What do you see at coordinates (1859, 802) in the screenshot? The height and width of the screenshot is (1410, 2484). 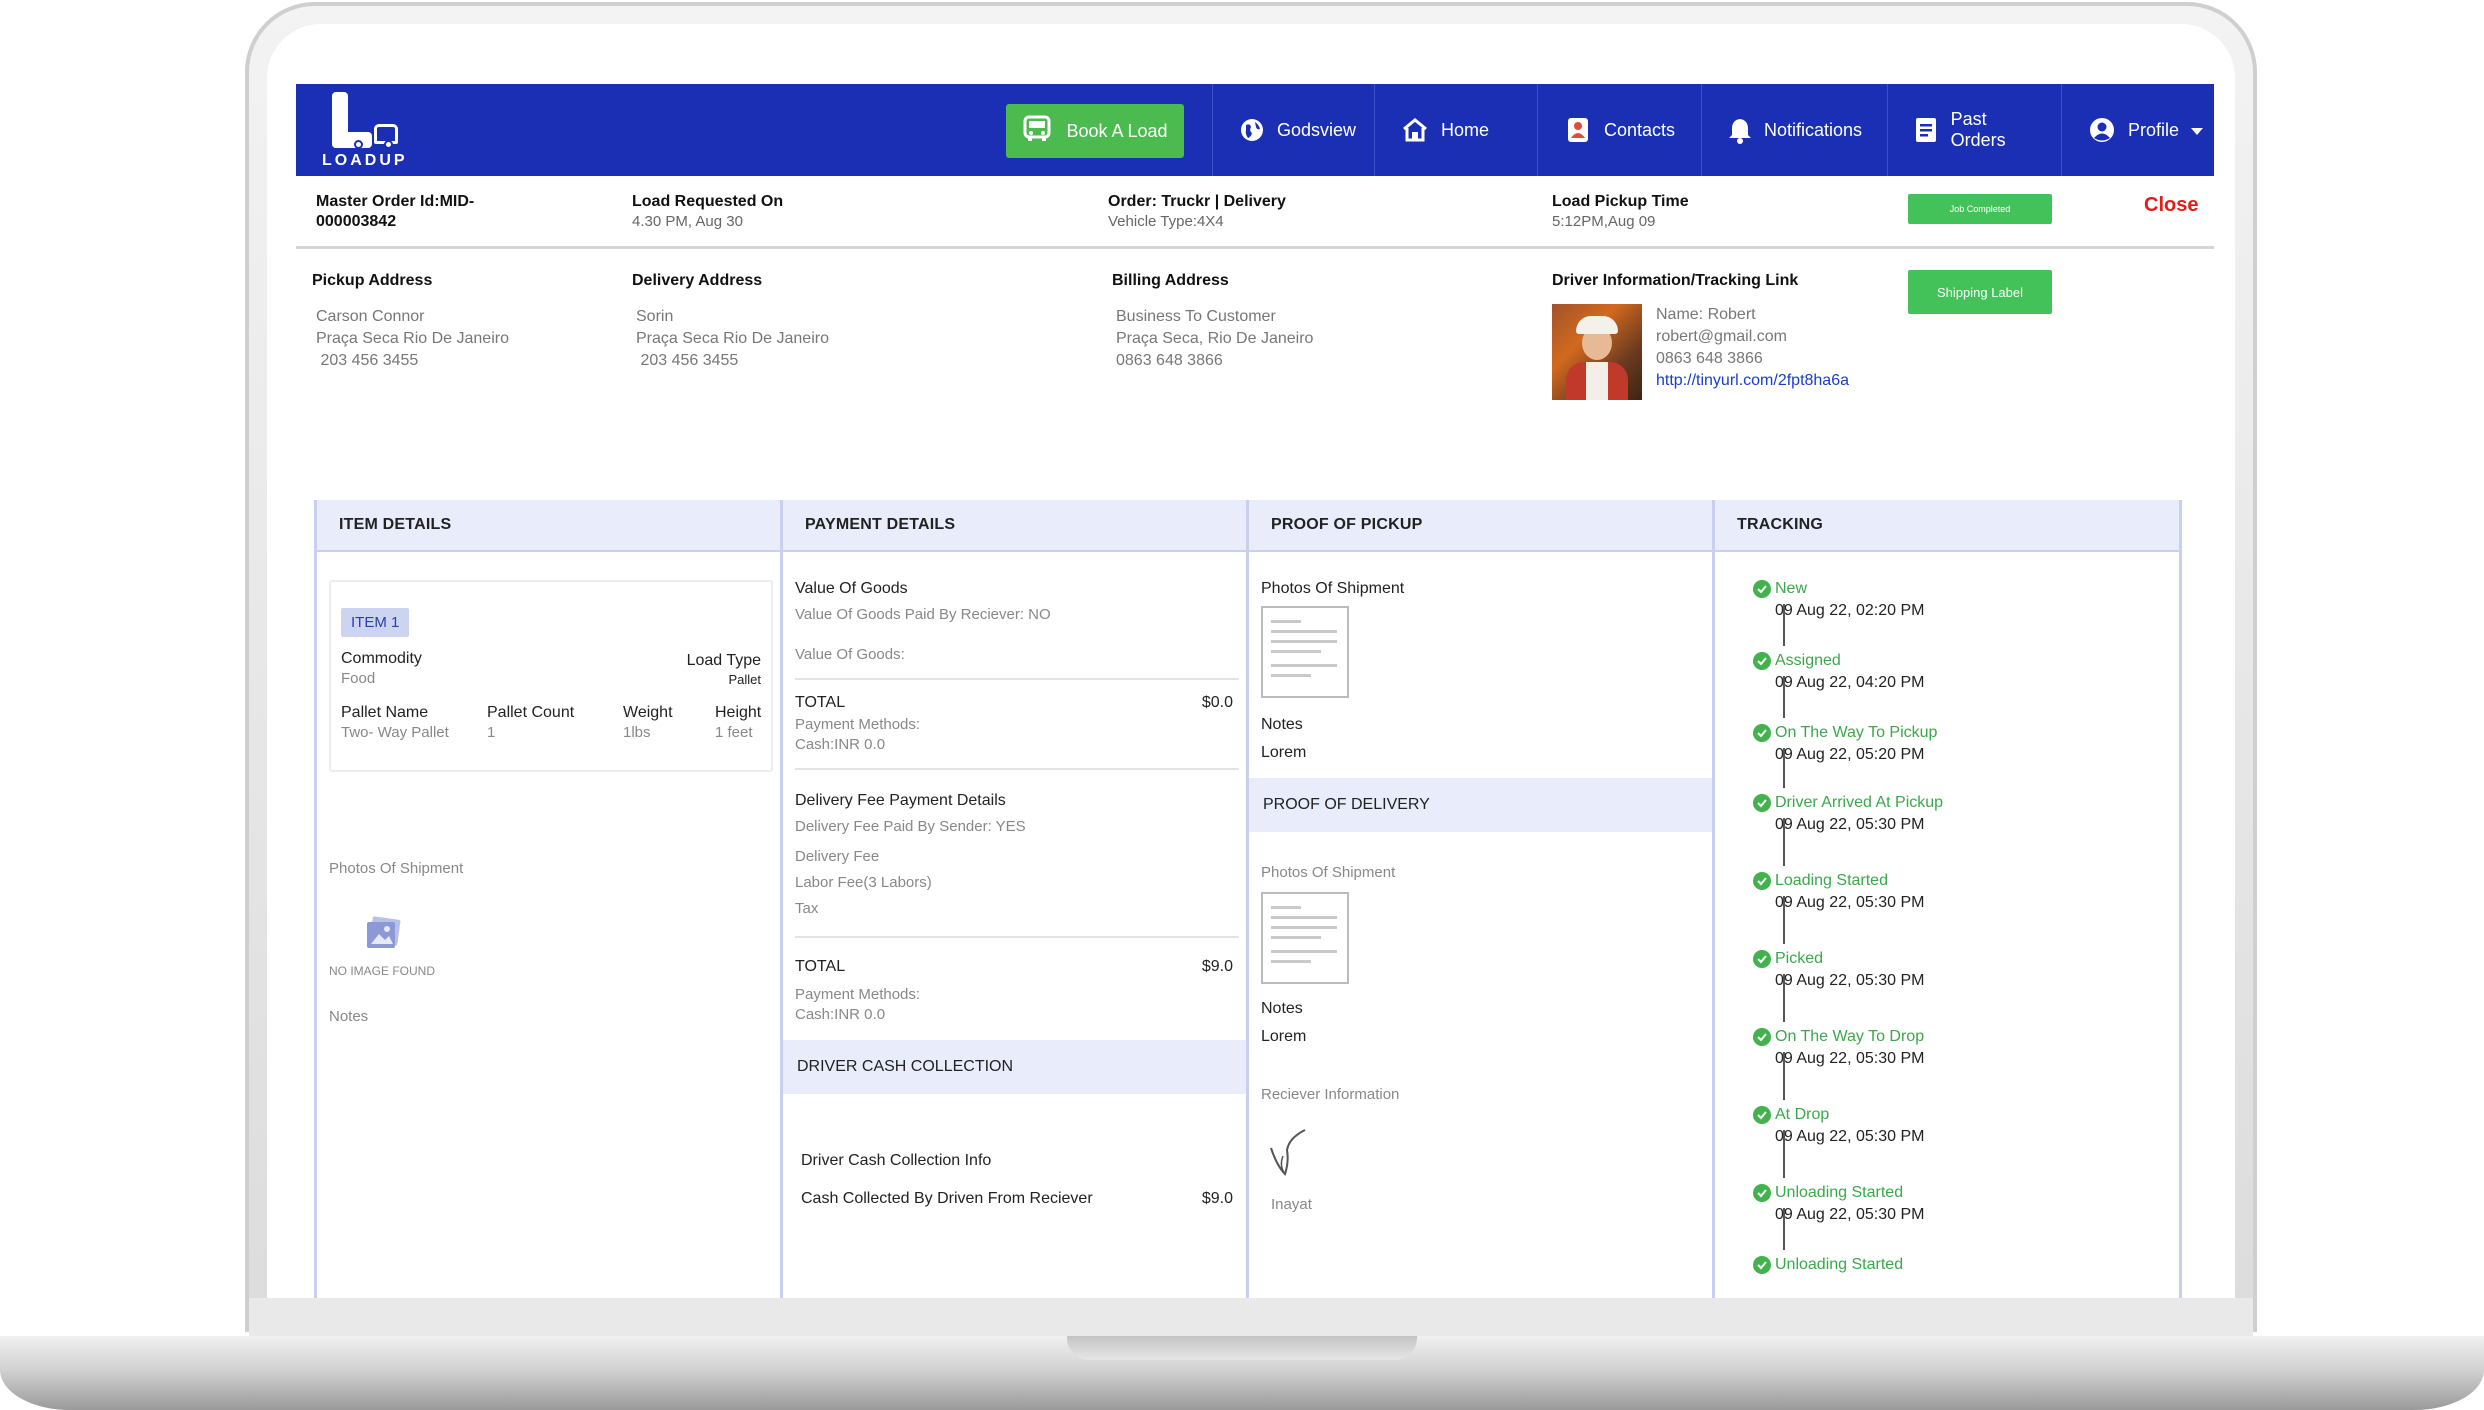 I see `tracking-status: Driver Arrived At Pickup` at bounding box center [1859, 802].